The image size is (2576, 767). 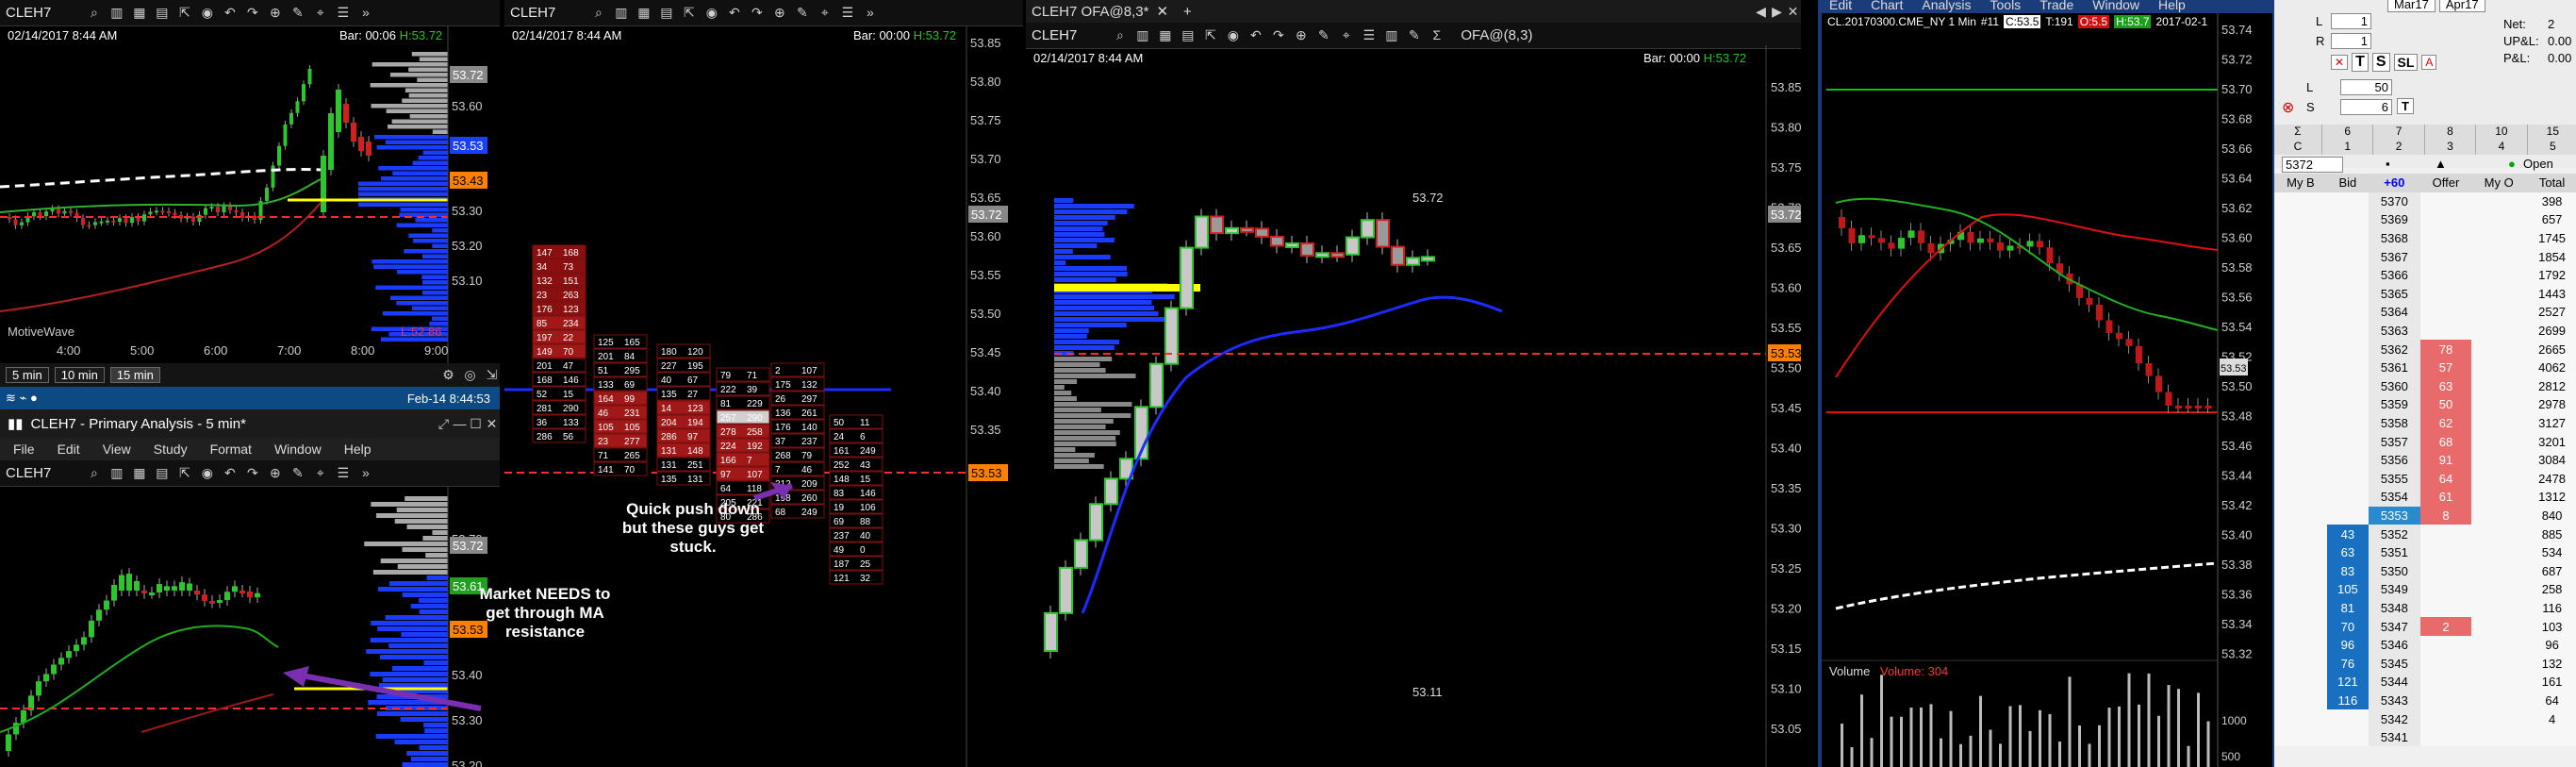 I want to click on zoom-icon: ⊕, so click(x=275, y=473).